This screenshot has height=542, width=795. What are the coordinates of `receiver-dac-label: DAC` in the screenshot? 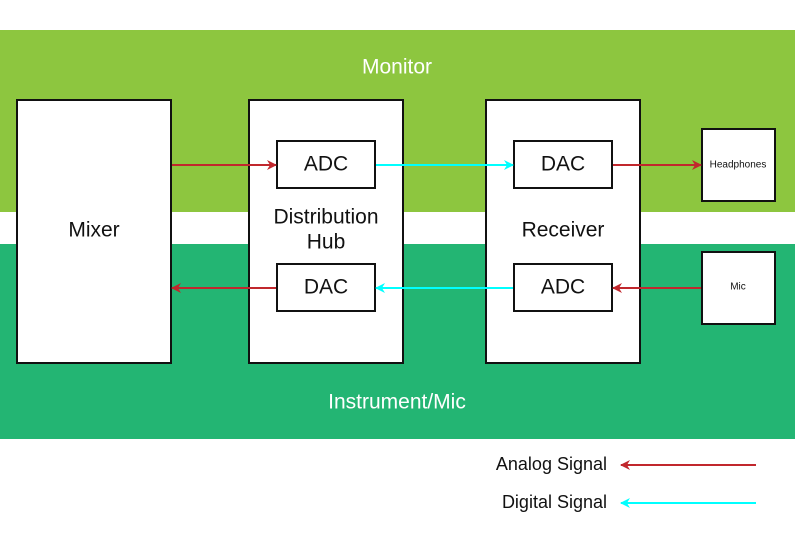 It's located at (563, 164).